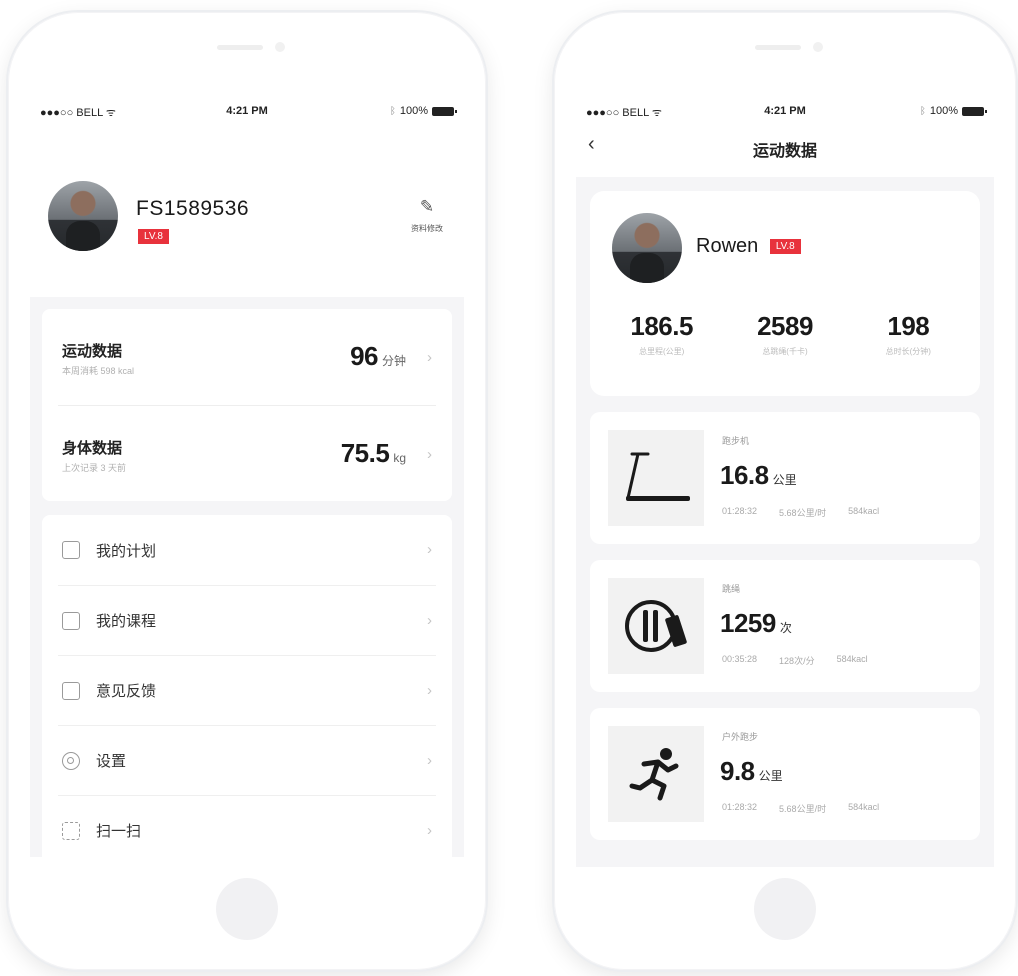 The width and height of the screenshot is (1018, 976). What do you see at coordinates (731, 589) in the screenshot?
I see `activity-name: 跳绳` at bounding box center [731, 589].